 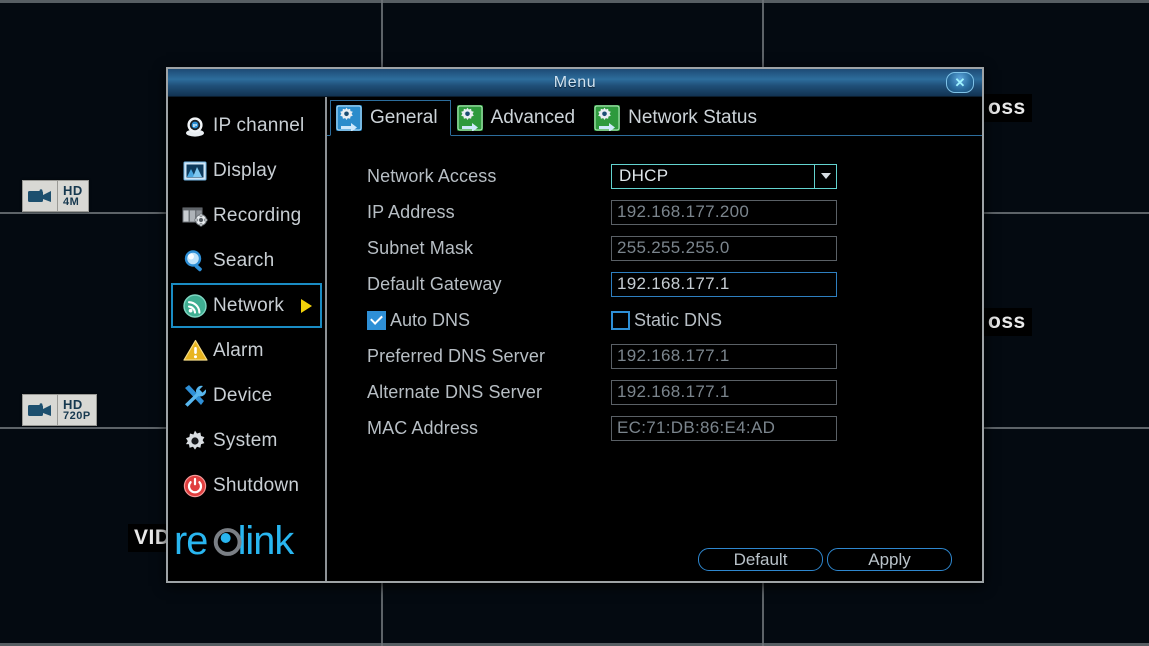 I want to click on mac-address-value: EC:71:DB:86:E4:AD, so click(x=696, y=427).